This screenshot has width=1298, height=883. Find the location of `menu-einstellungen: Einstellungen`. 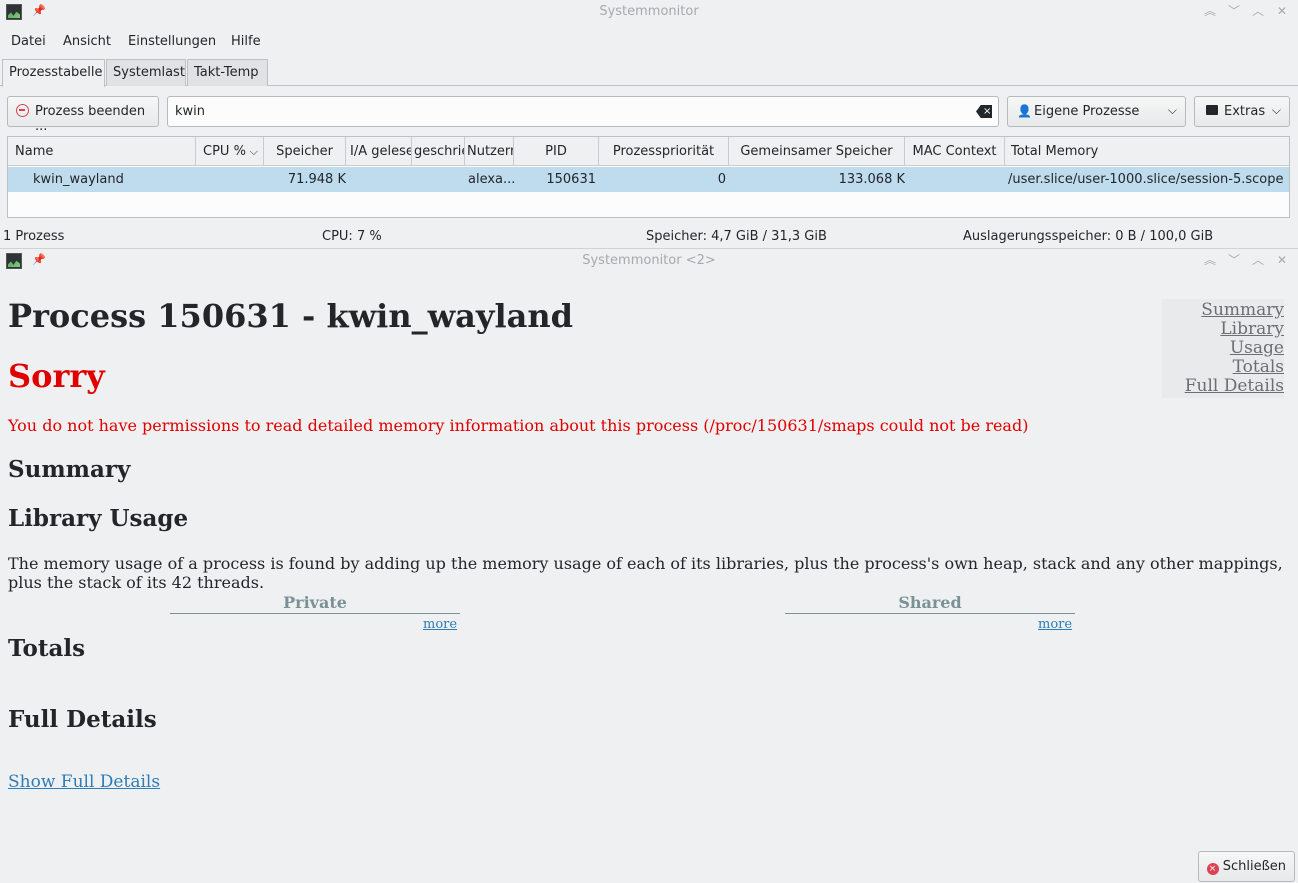

menu-einstellungen: Einstellungen is located at coordinates (172, 41).